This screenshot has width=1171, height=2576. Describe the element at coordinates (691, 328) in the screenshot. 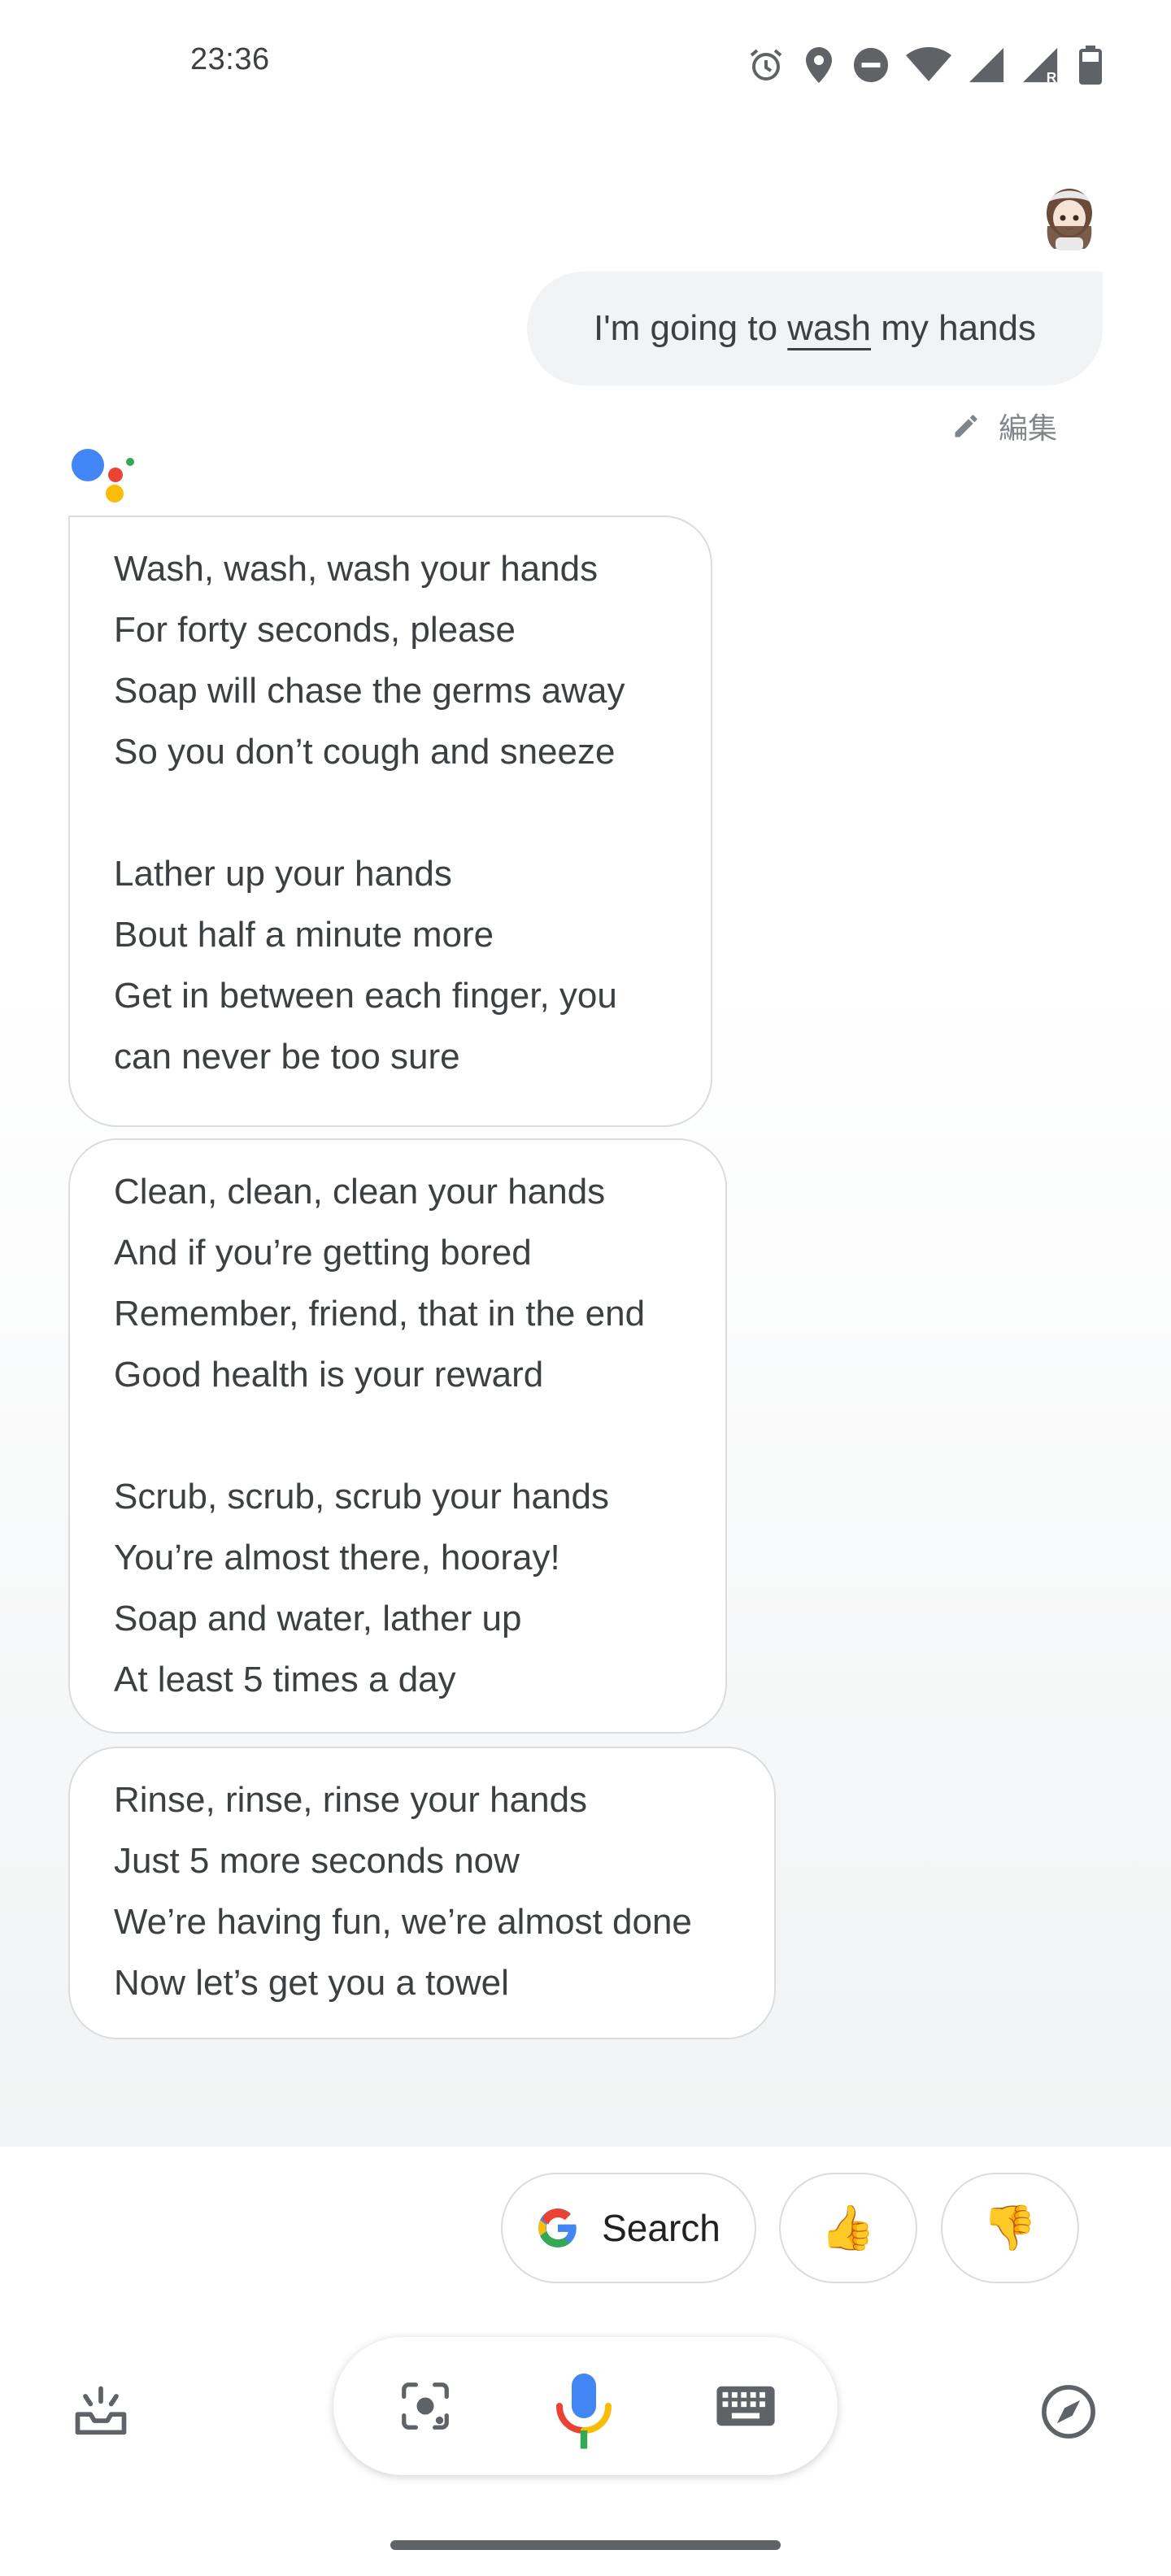

I see `user-message-text-before: I'm going to` at that location.